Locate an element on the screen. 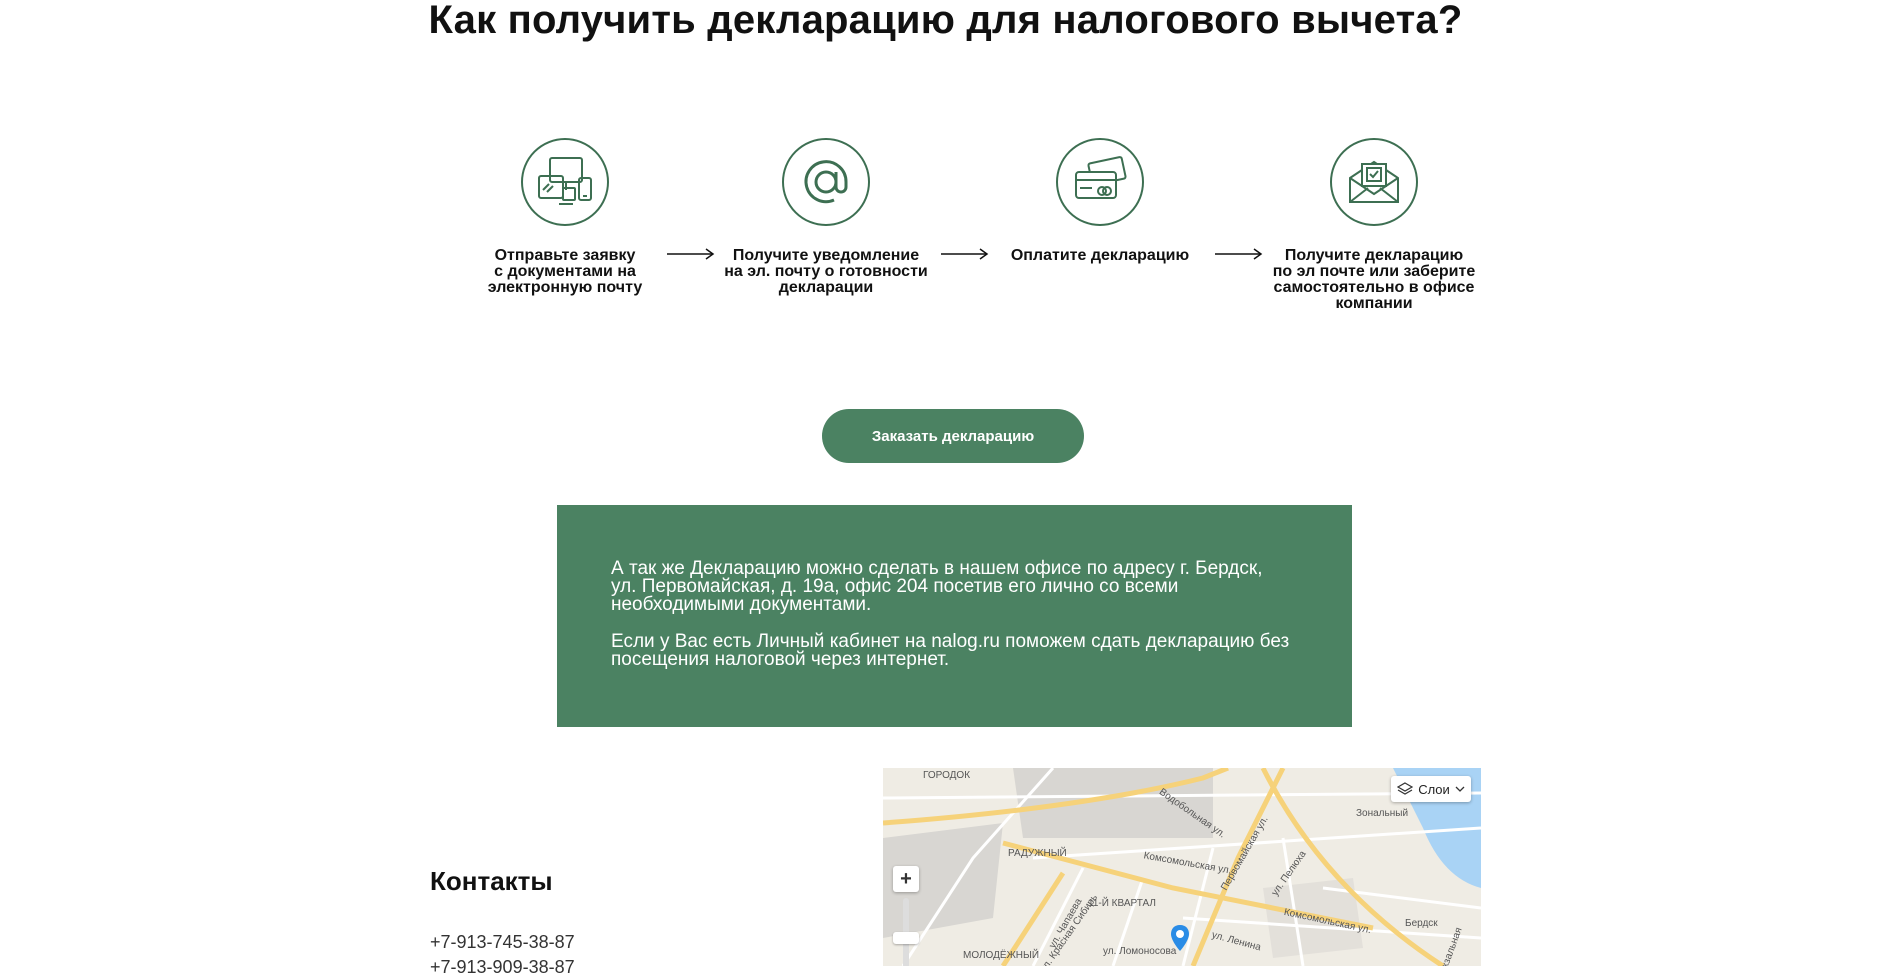 Image resolution: width=1891 pixels, height=978 pixels. map-label: ул. Ломоносова is located at coordinates (1140, 951).